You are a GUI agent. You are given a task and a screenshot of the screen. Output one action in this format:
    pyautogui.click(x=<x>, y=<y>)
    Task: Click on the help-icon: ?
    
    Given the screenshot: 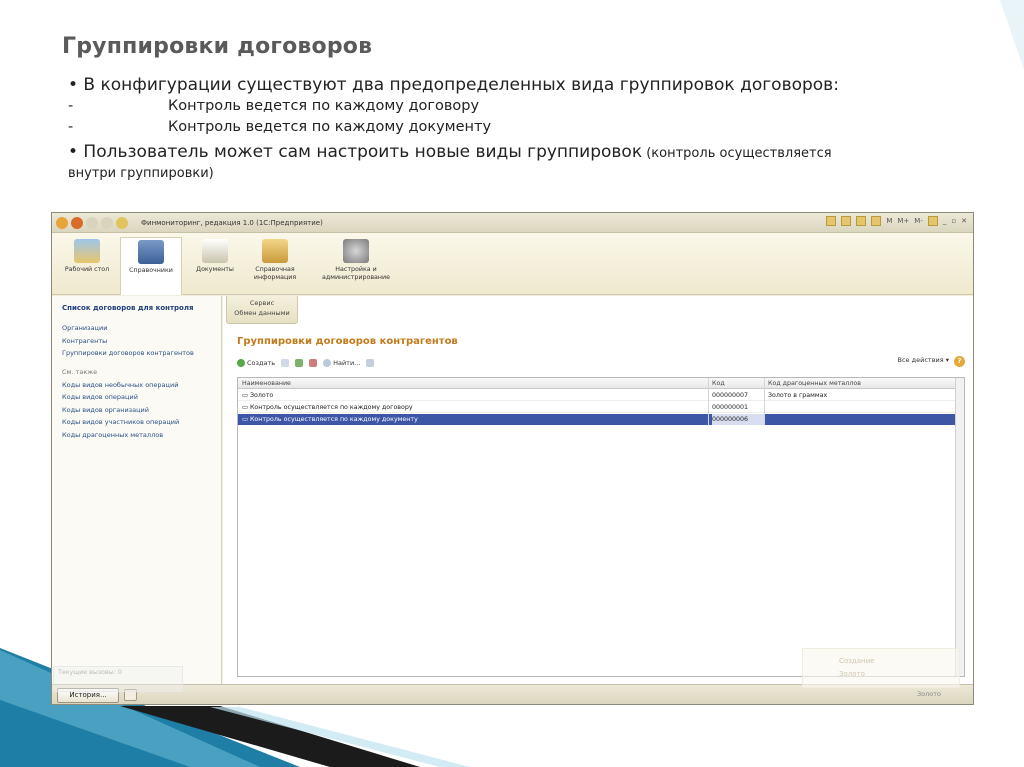 What is the action you would take?
    pyautogui.click(x=959, y=361)
    